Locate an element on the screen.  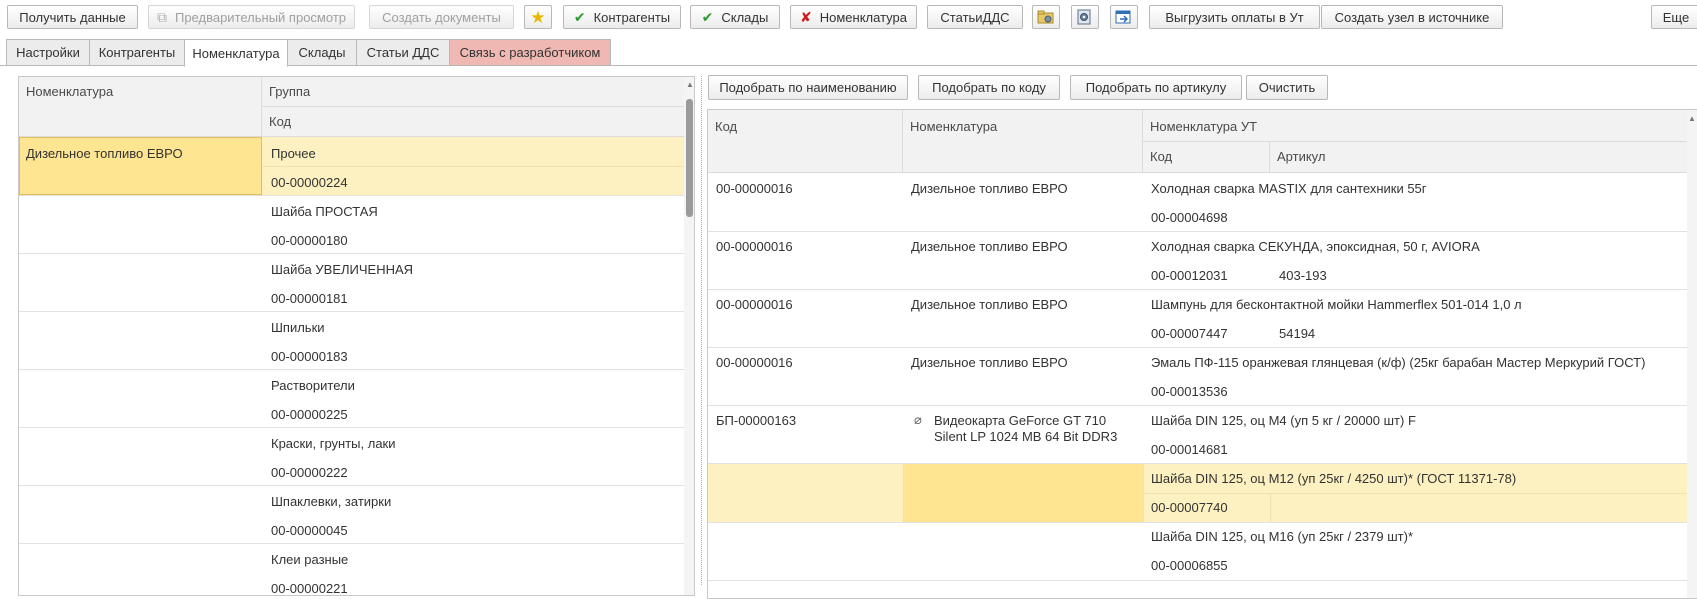
tab-settings-label: Настройки is located at coordinates (48, 52).